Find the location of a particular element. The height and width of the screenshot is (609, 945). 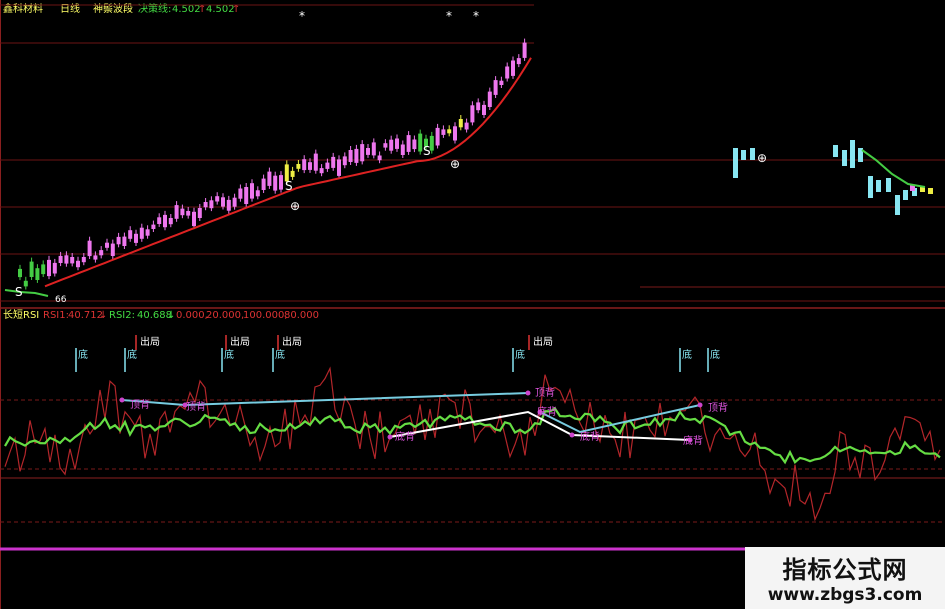

upper-header: 鑫科材料 日线 神鬃波段 决策线: 4.502 ↑ 4.502 ↑ is located at coordinates (121, 8).